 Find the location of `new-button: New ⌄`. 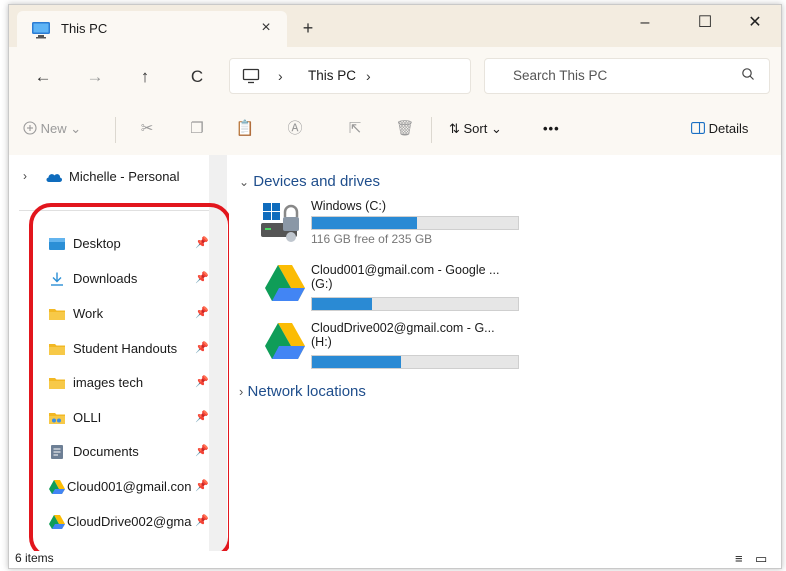

new-button: New ⌄ is located at coordinates (52, 129).